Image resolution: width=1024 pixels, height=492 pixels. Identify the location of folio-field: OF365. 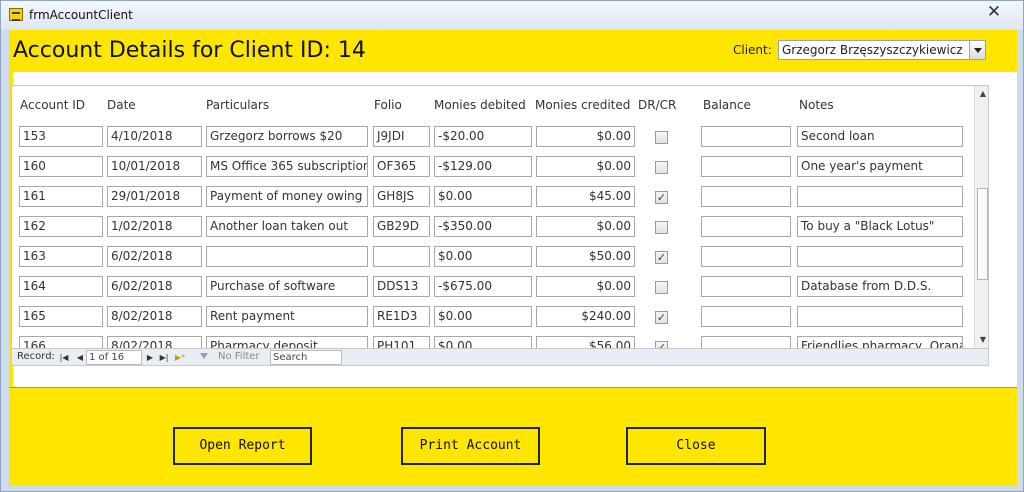
(401, 166).